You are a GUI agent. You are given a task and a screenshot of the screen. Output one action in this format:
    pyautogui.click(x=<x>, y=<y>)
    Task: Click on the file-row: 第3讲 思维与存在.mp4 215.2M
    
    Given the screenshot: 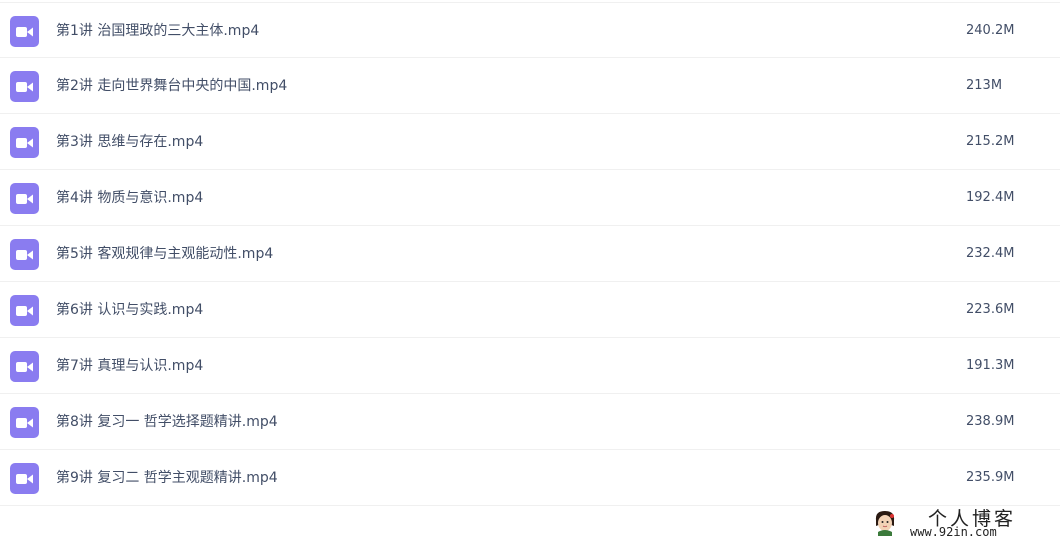 What is the action you would take?
    pyautogui.click(x=530, y=142)
    